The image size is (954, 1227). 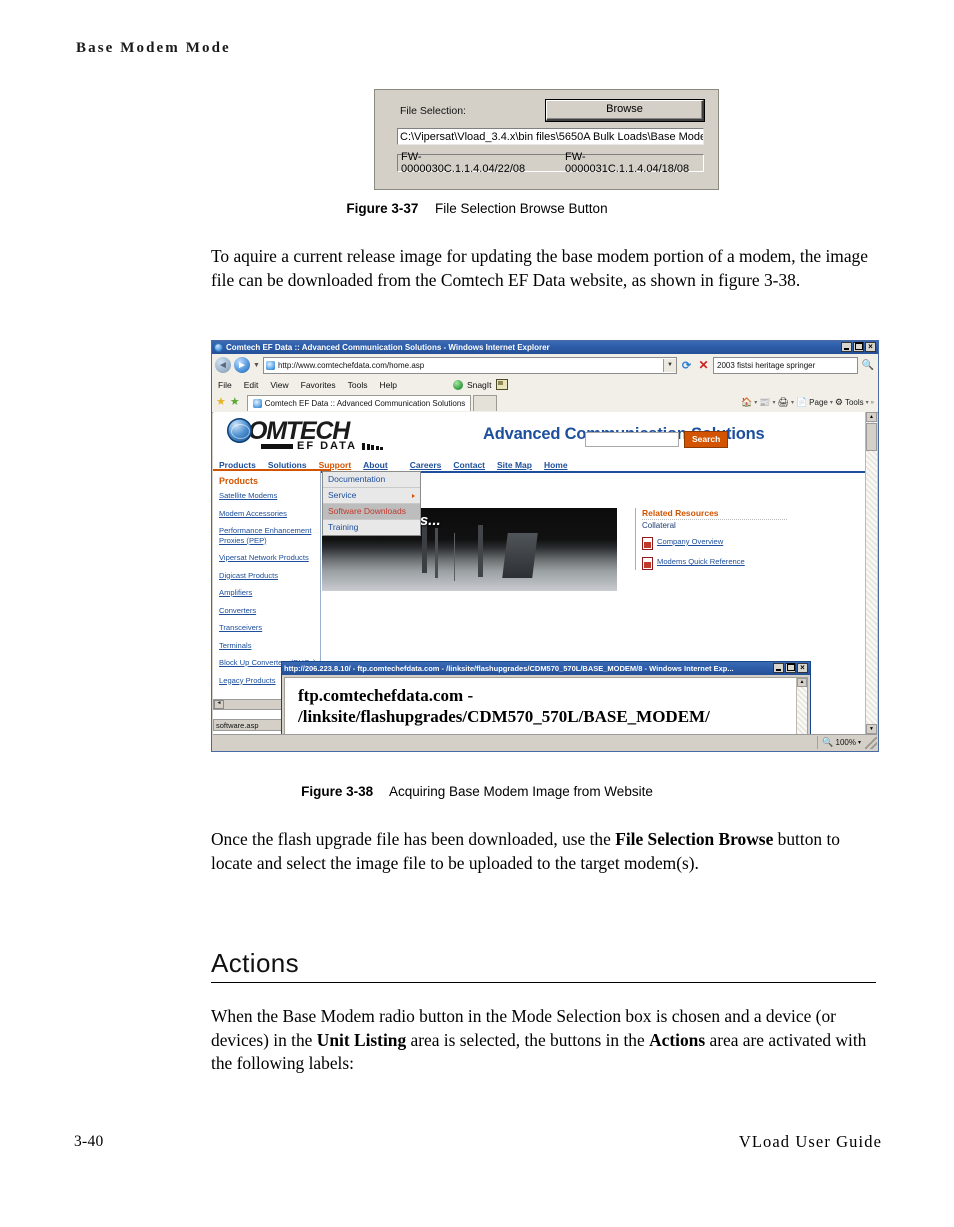 What do you see at coordinates (810, 1141) in the screenshot?
I see `guide-title-footer: VLoad User Guide` at bounding box center [810, 1141].